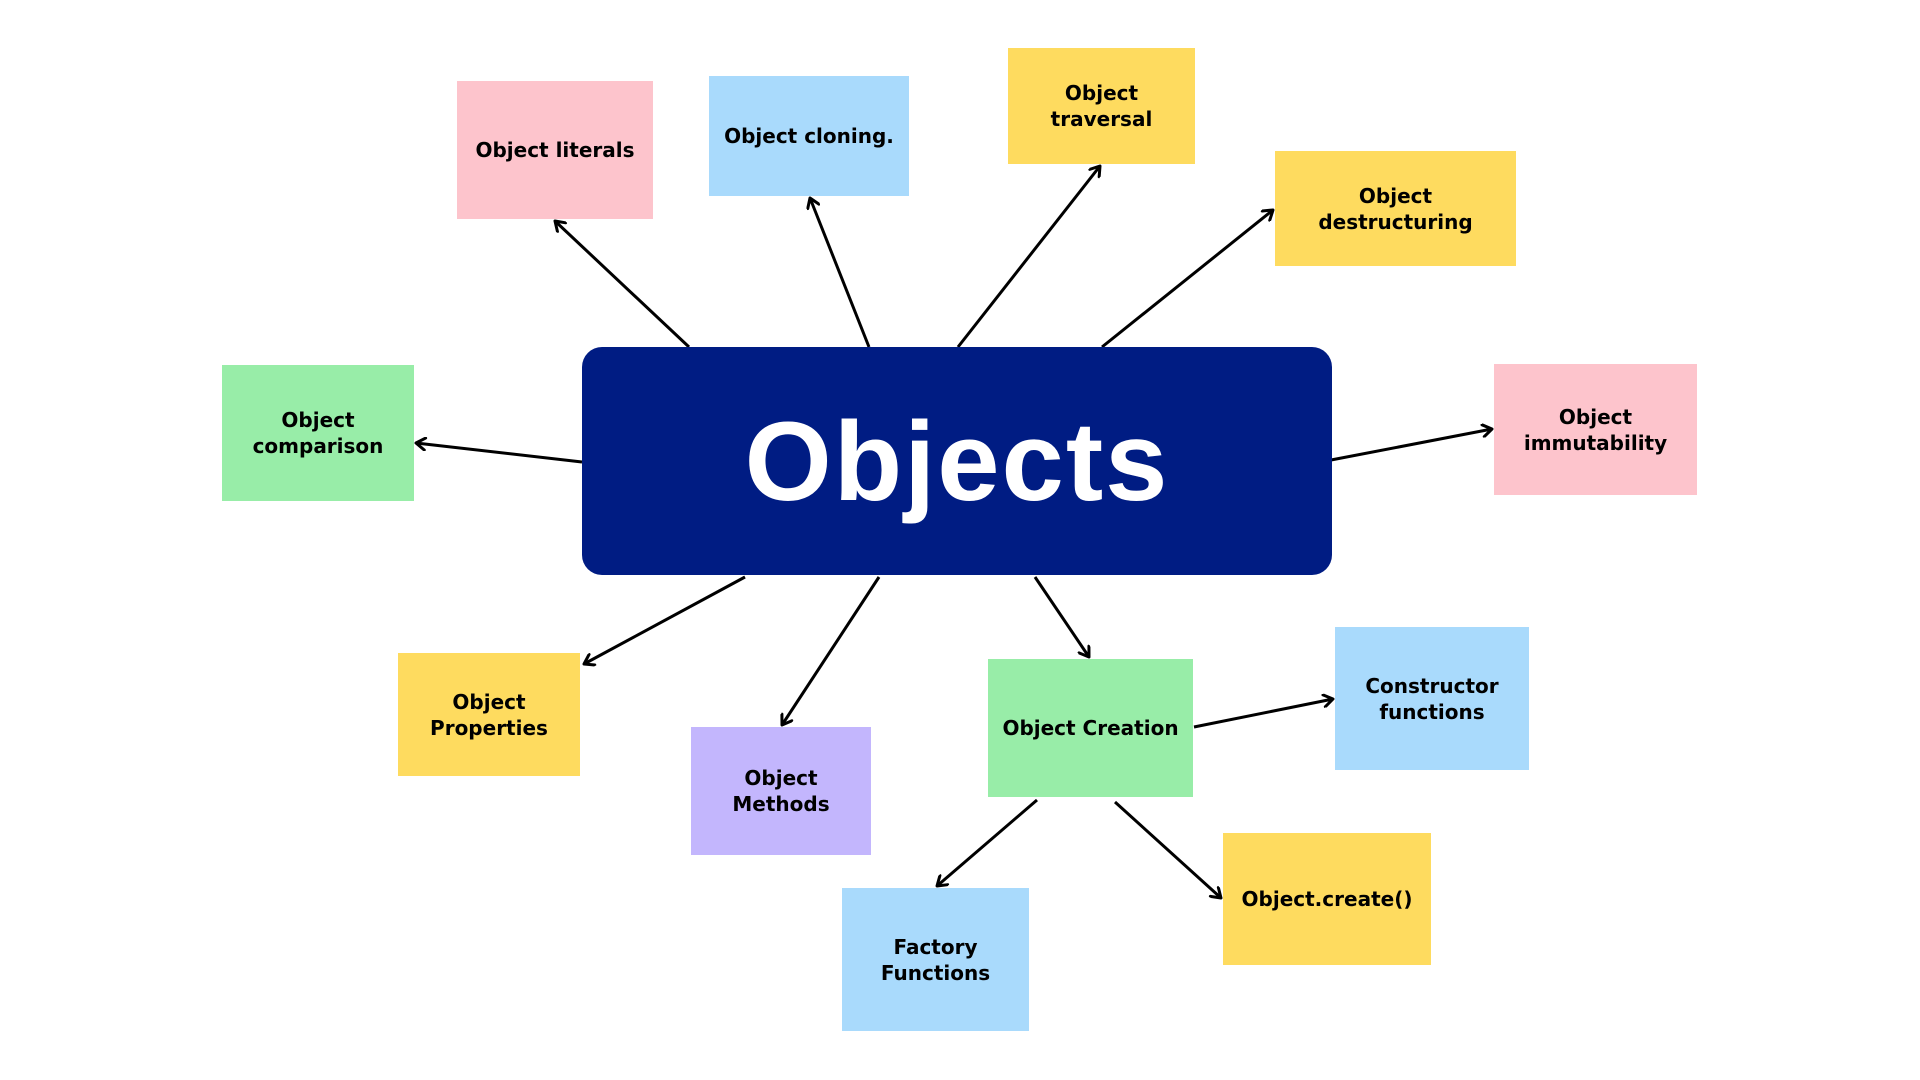  What do you see at coordinates (1167, 849) in the screenshot?
I see `arrow-creation-to-create` at bounding box center [1167, 849].